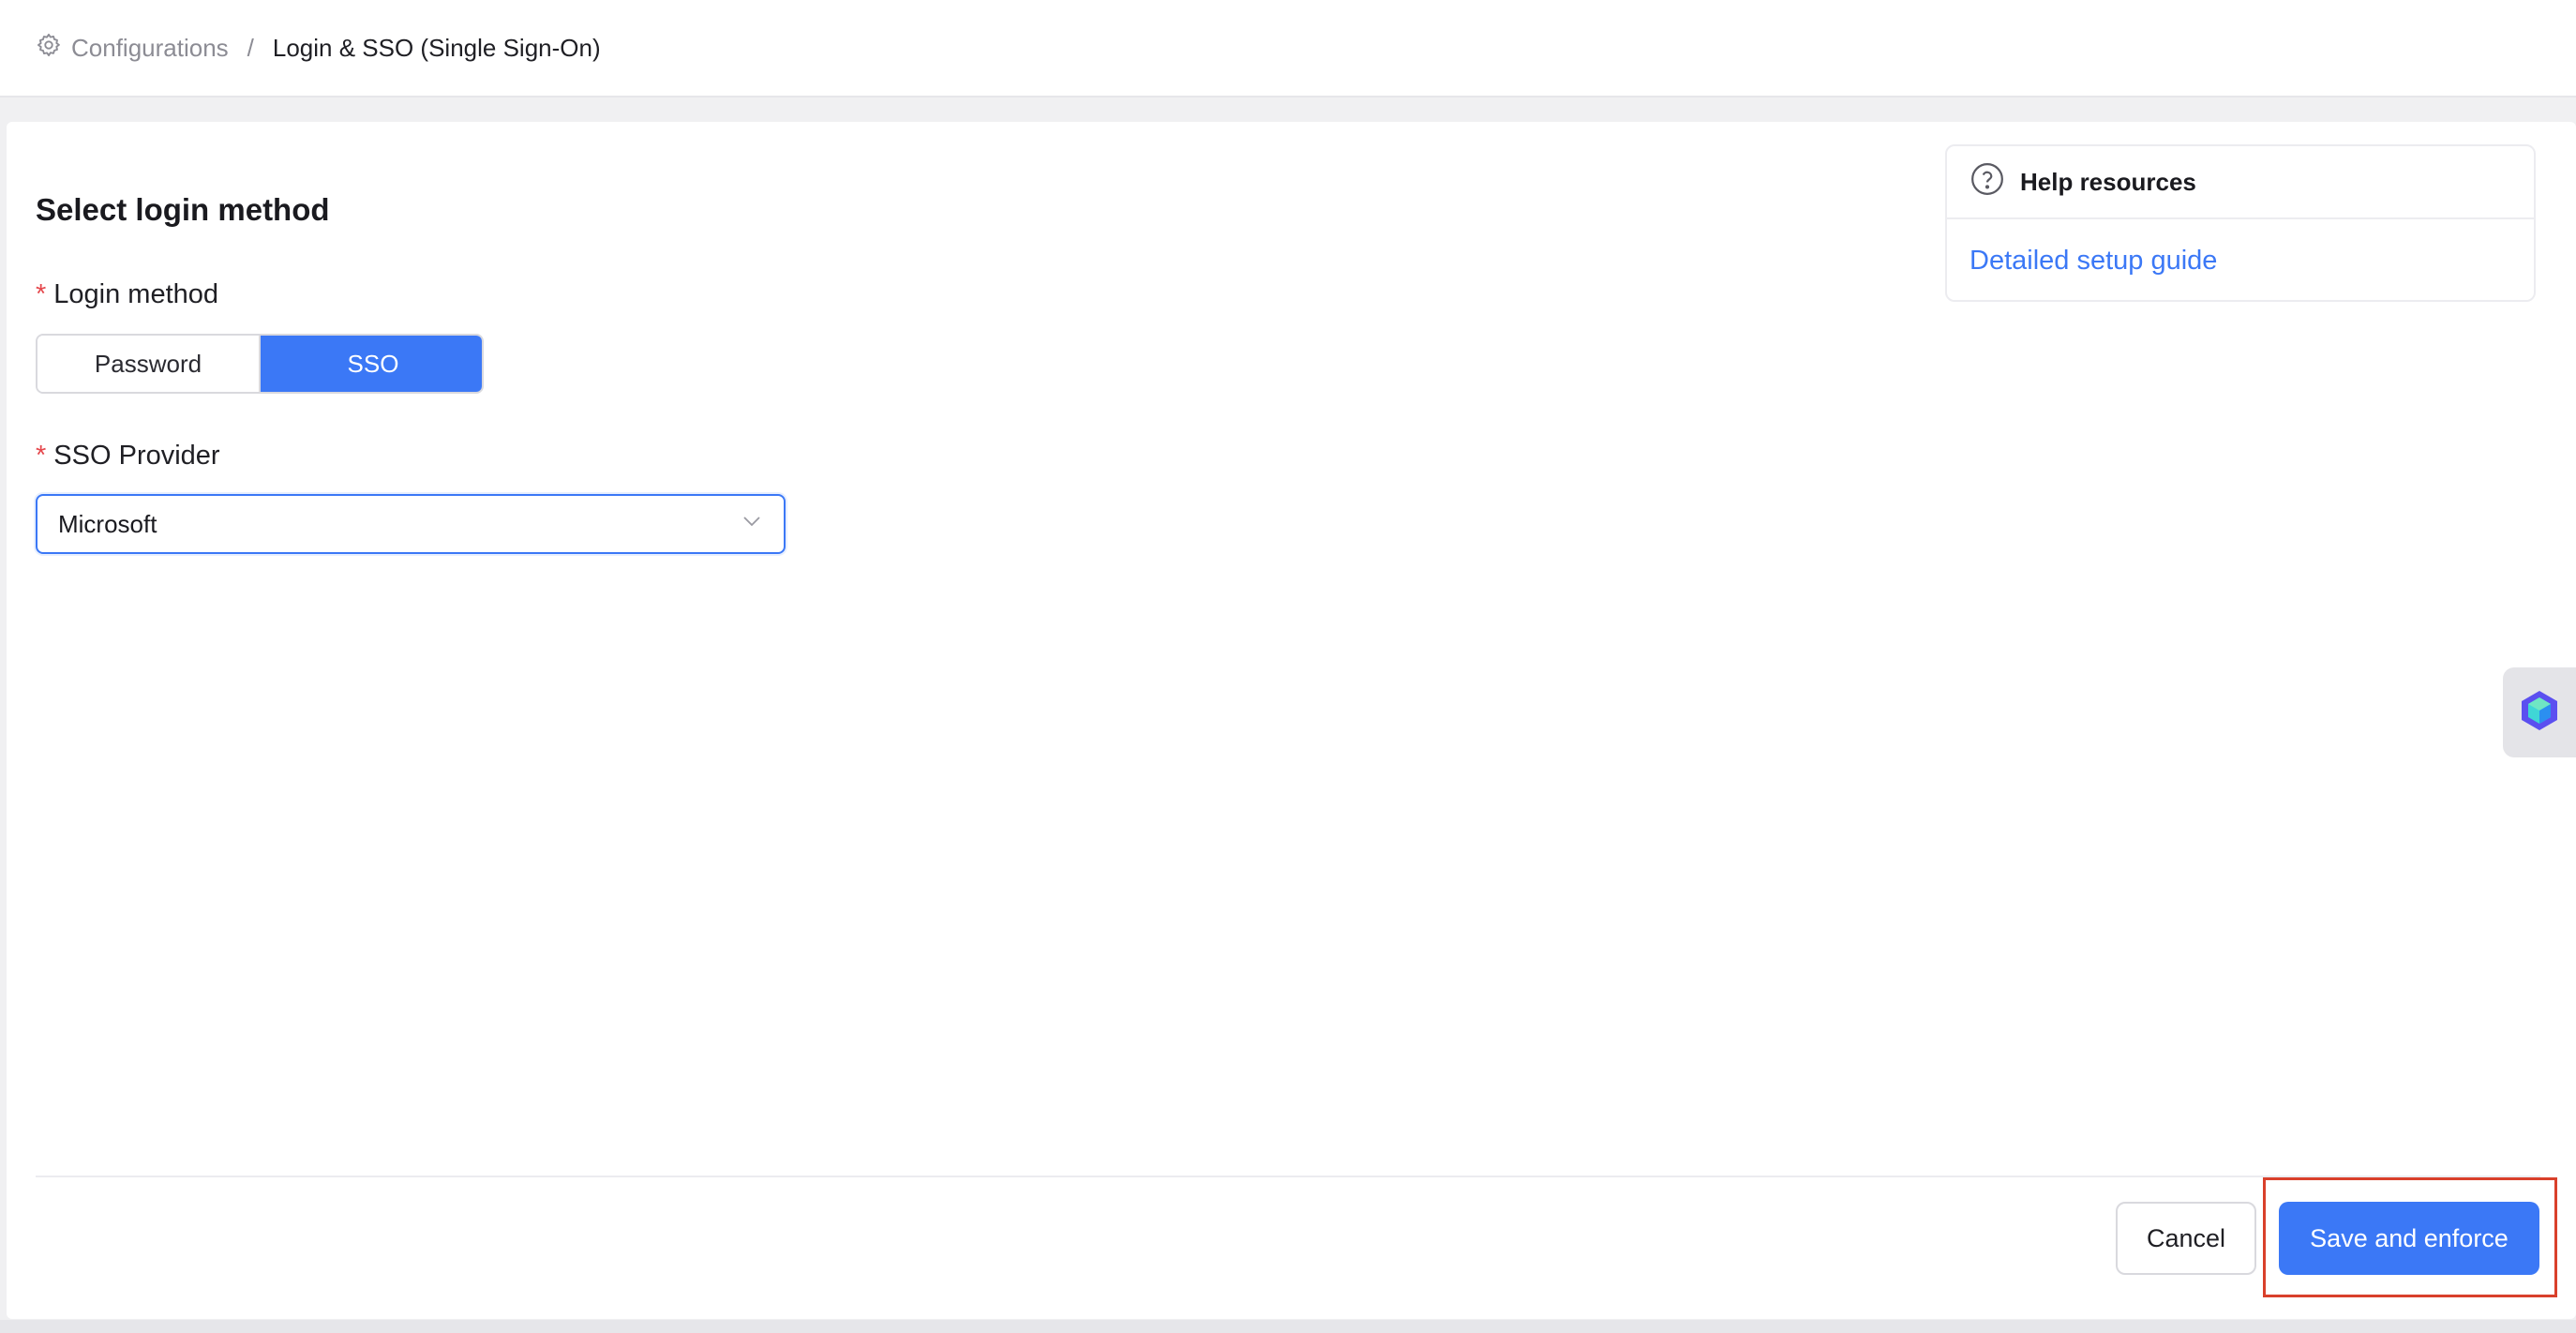  I want to click on section-title: Select login method, so click(183, 209).